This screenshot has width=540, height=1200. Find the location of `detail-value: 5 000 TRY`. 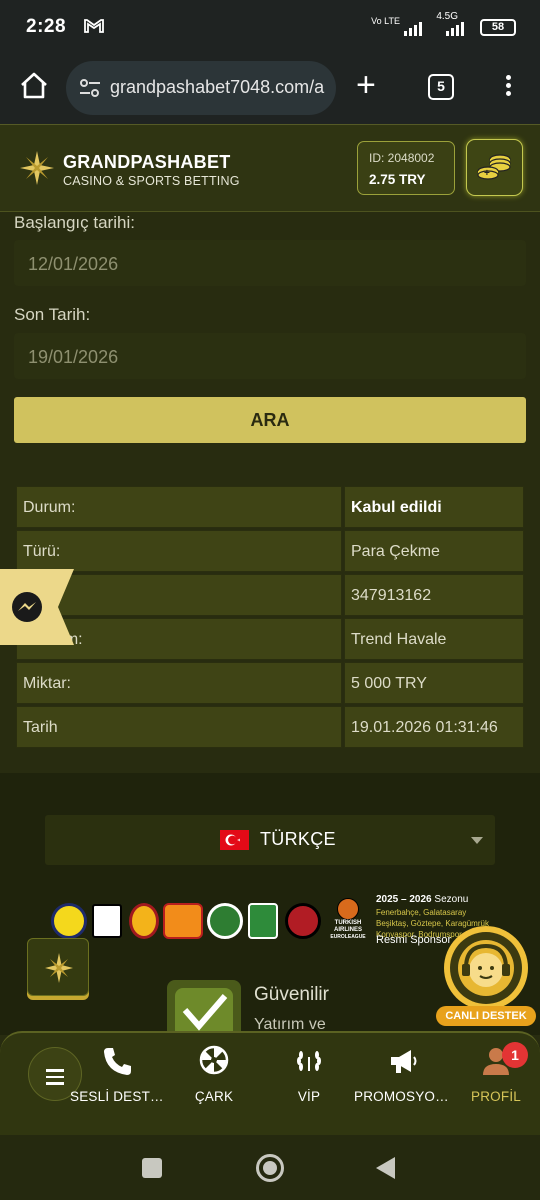

detail-value: 5 000 TRY is located at coordinates (434, 683).